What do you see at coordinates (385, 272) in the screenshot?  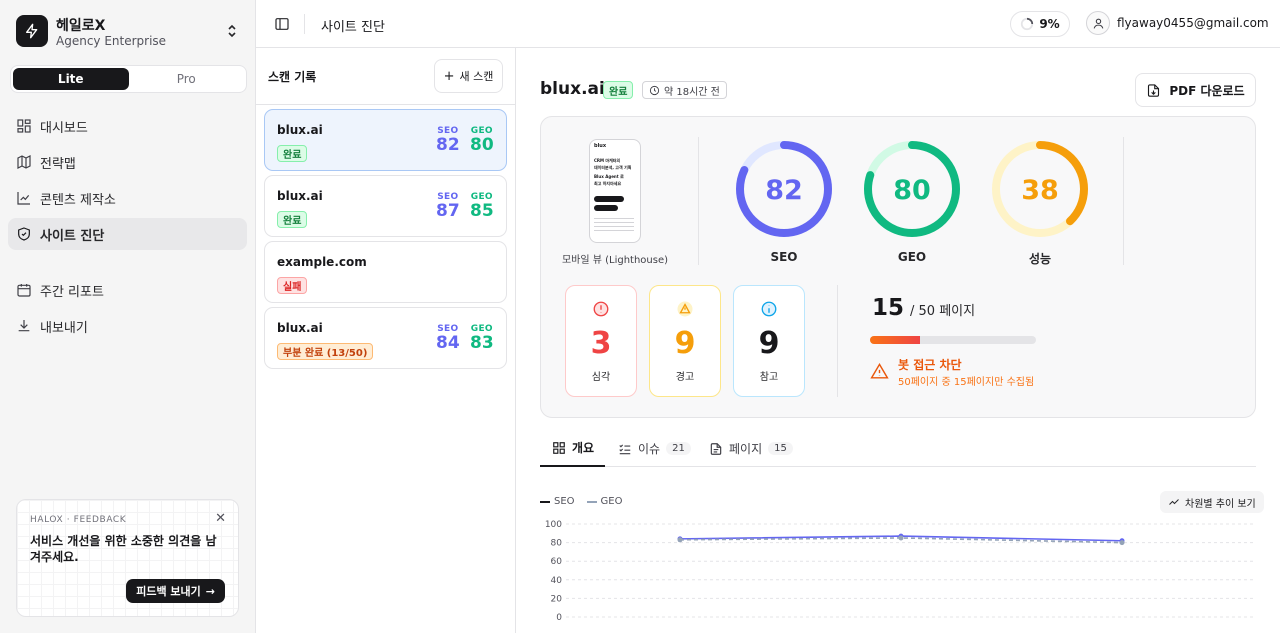 I see `scan-card: example.com 실패` at bounding box center [385, 272].